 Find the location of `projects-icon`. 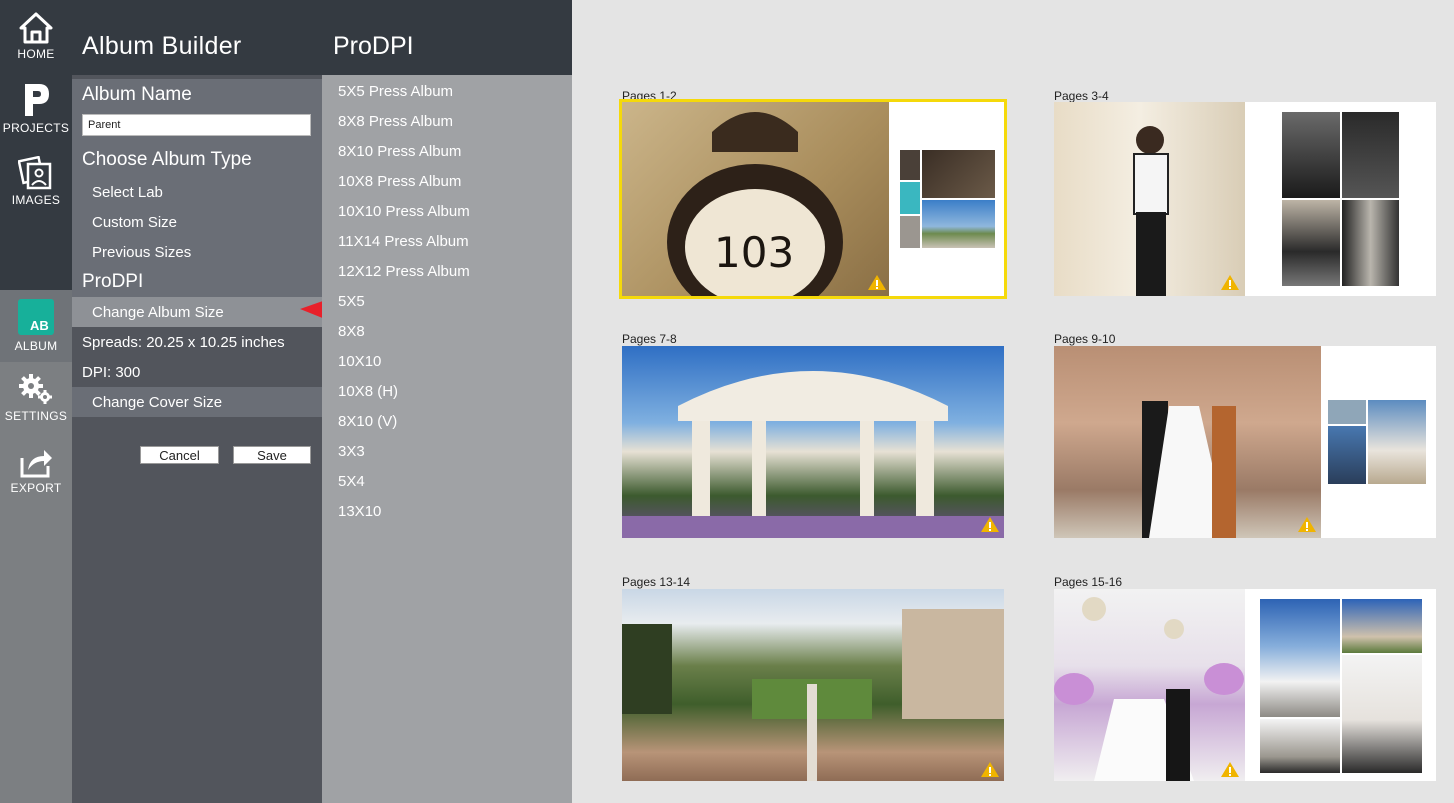

projects-icon is located at coordinates (37, 100).